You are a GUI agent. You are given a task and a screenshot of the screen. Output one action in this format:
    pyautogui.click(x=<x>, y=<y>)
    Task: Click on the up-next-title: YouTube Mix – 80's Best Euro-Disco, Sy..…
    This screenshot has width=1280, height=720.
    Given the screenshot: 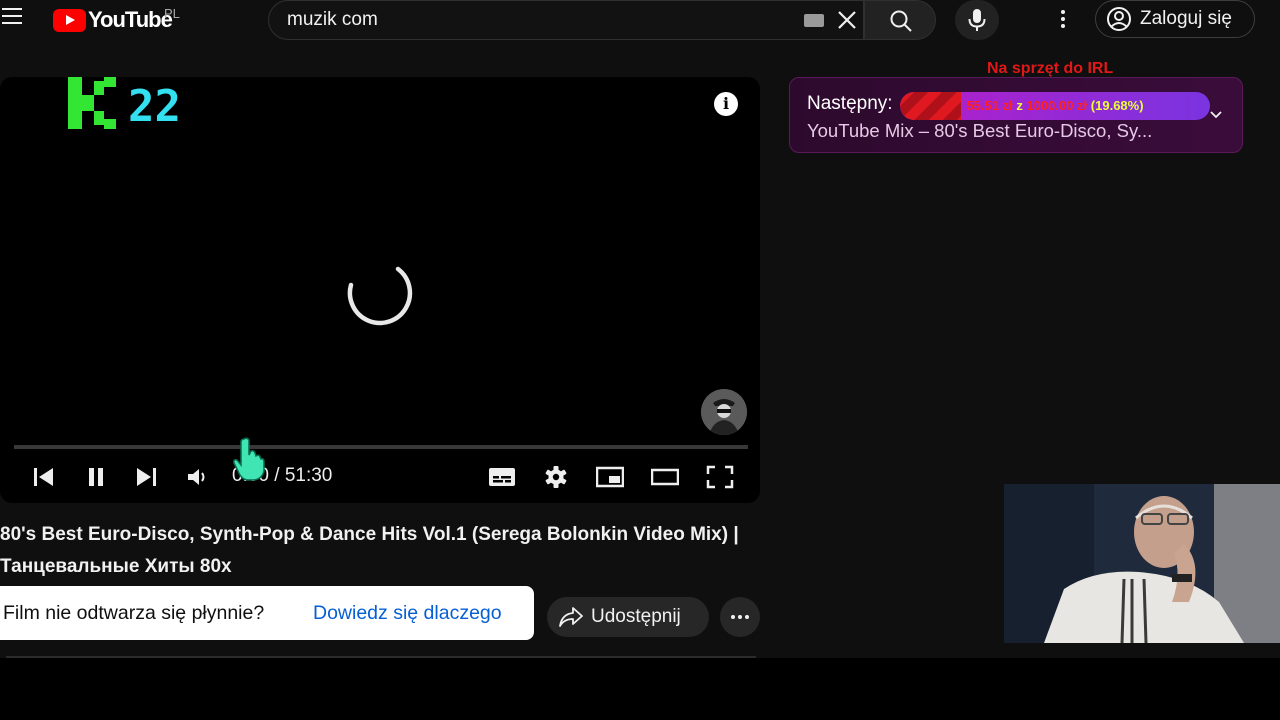 What is the action you would take?
    pyautogui.click(x=980, y=130)
    